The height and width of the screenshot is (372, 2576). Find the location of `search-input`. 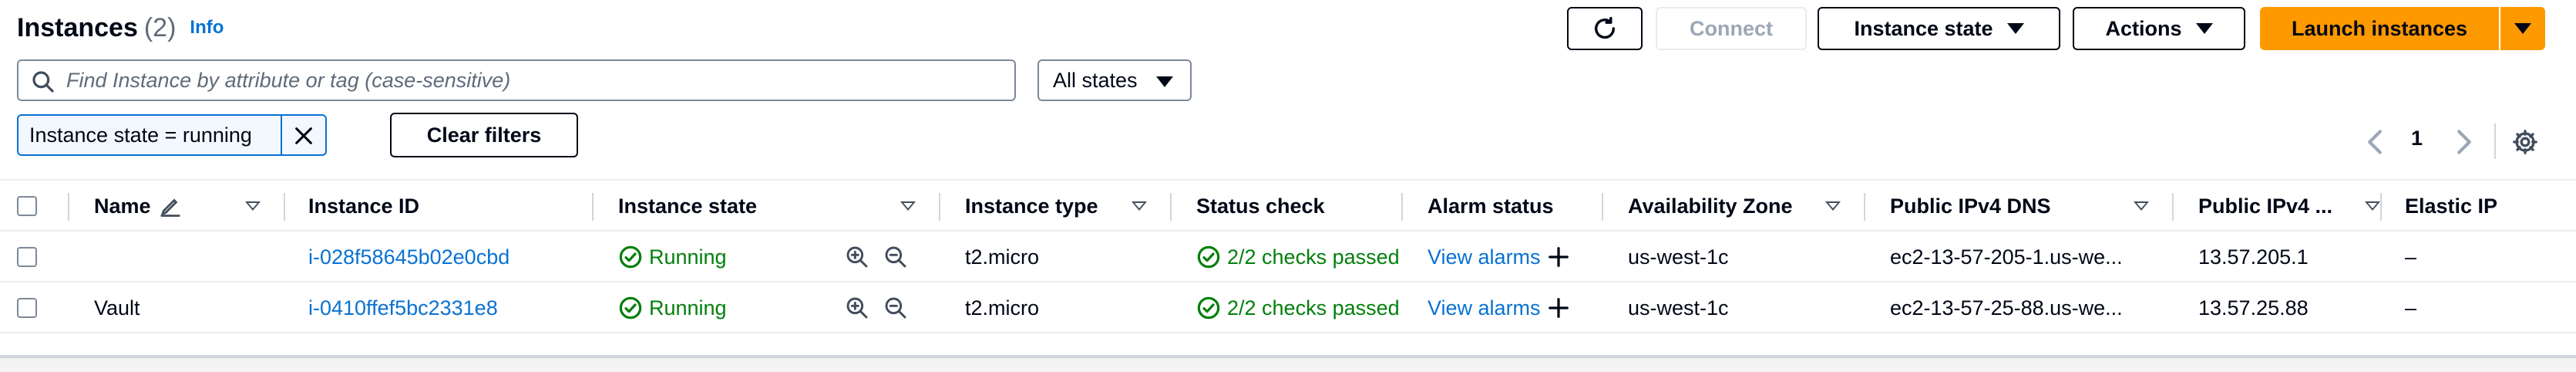

search-input is located at coordinates (540, 80).